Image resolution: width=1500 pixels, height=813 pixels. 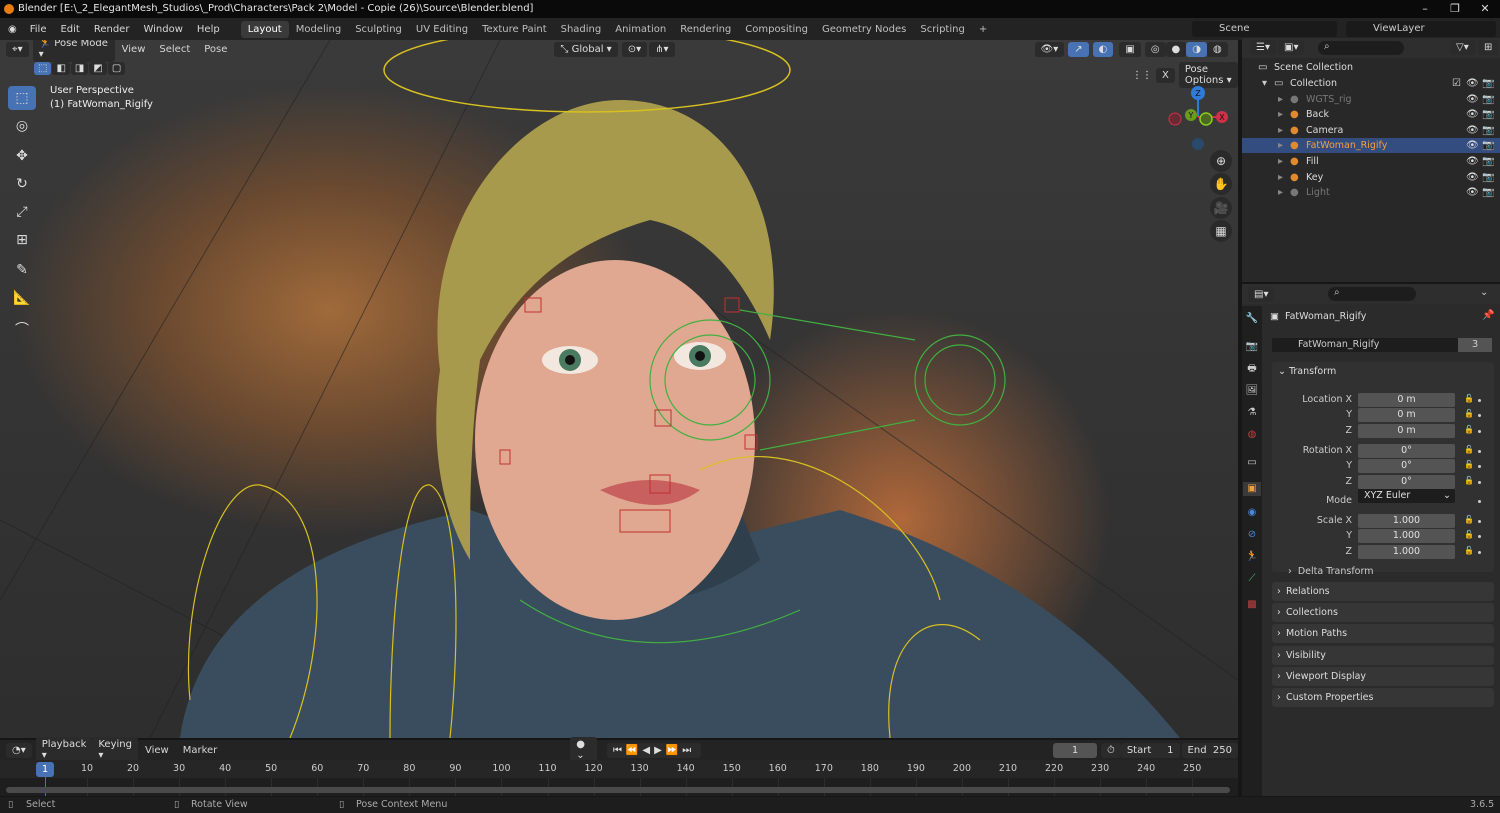 What do you see at coordinates (11, 29) in the screenshot?
I see `blender-menu-icon: ◉` at bounding box center [11, 29].